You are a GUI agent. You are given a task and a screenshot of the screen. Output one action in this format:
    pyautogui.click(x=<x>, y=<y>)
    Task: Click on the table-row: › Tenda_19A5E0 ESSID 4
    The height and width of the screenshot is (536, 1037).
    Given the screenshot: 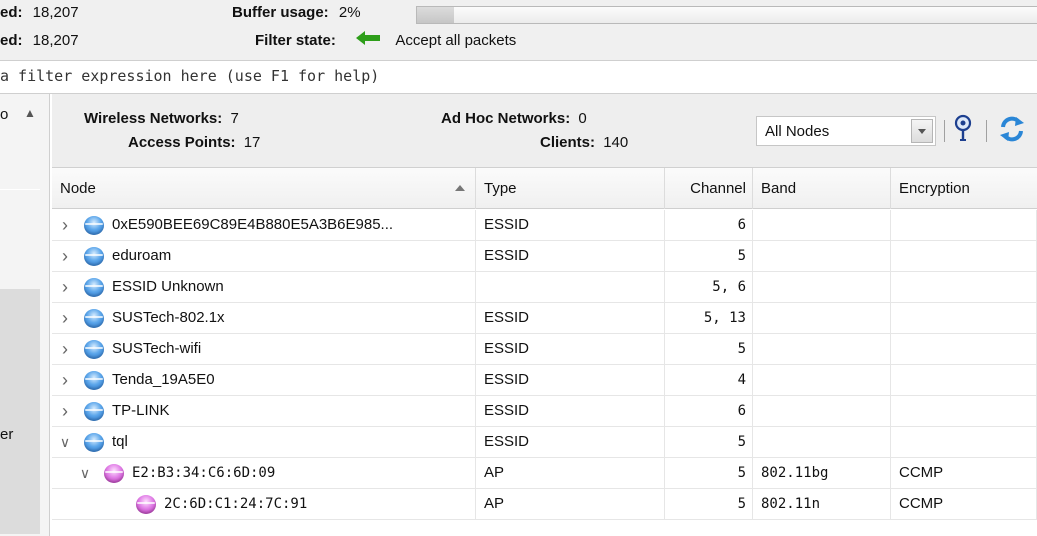 What is the action you would take?
    pyautogui.click(x=544, y=380)
    